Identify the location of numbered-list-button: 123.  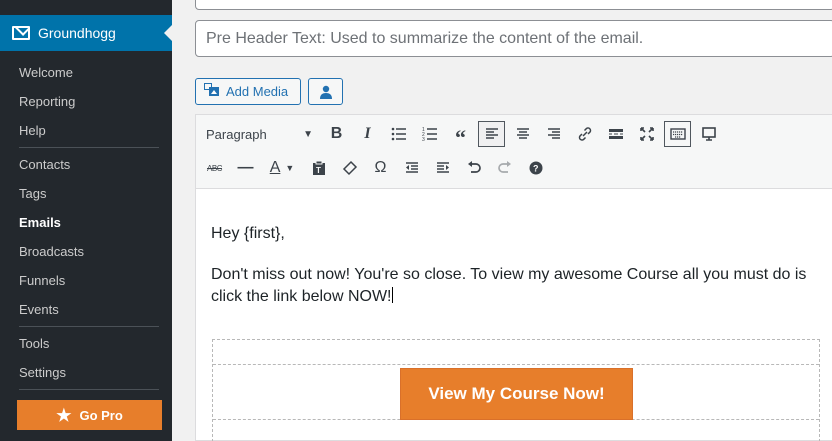
(429, 134).